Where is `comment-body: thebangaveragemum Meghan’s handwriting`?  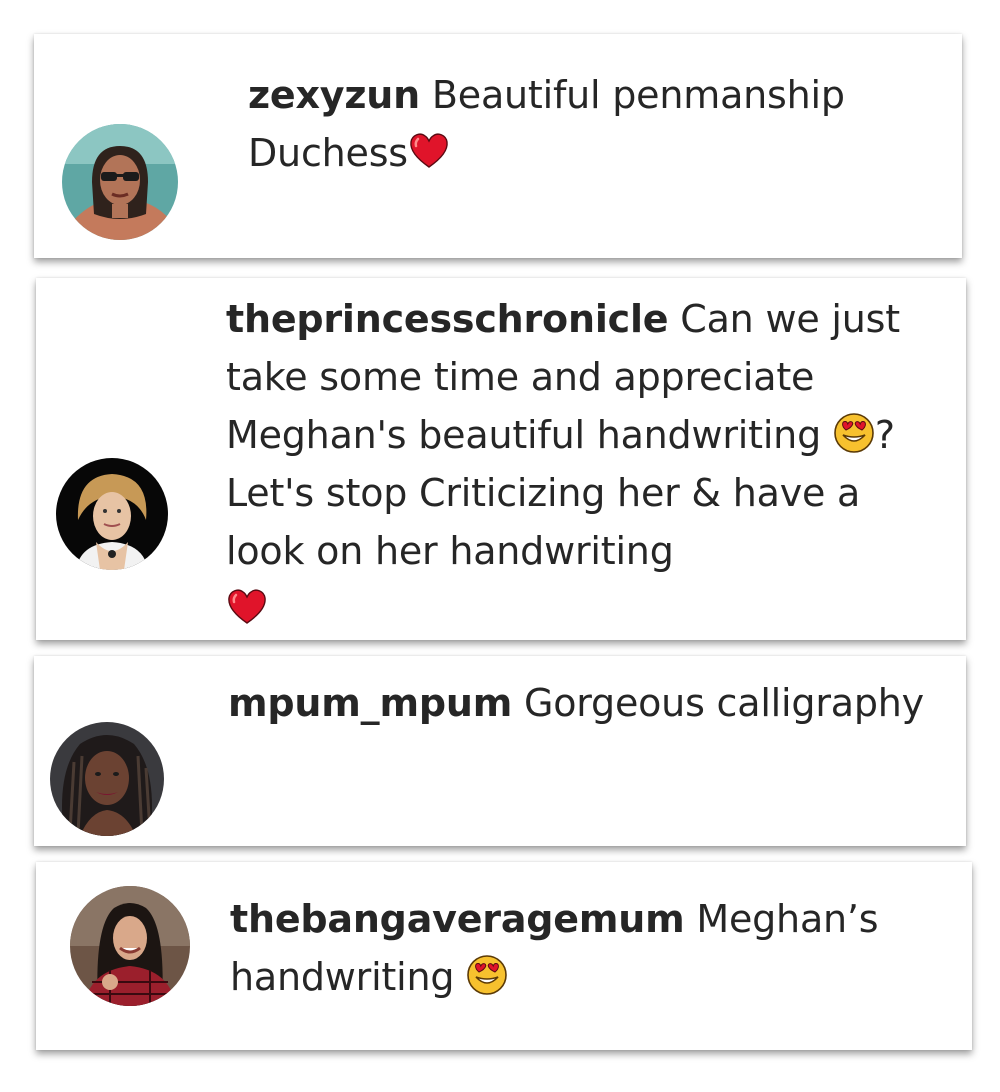 comment-body: thebangaveragemum Meghan’s handwriting is located at coordinates (595, 948).